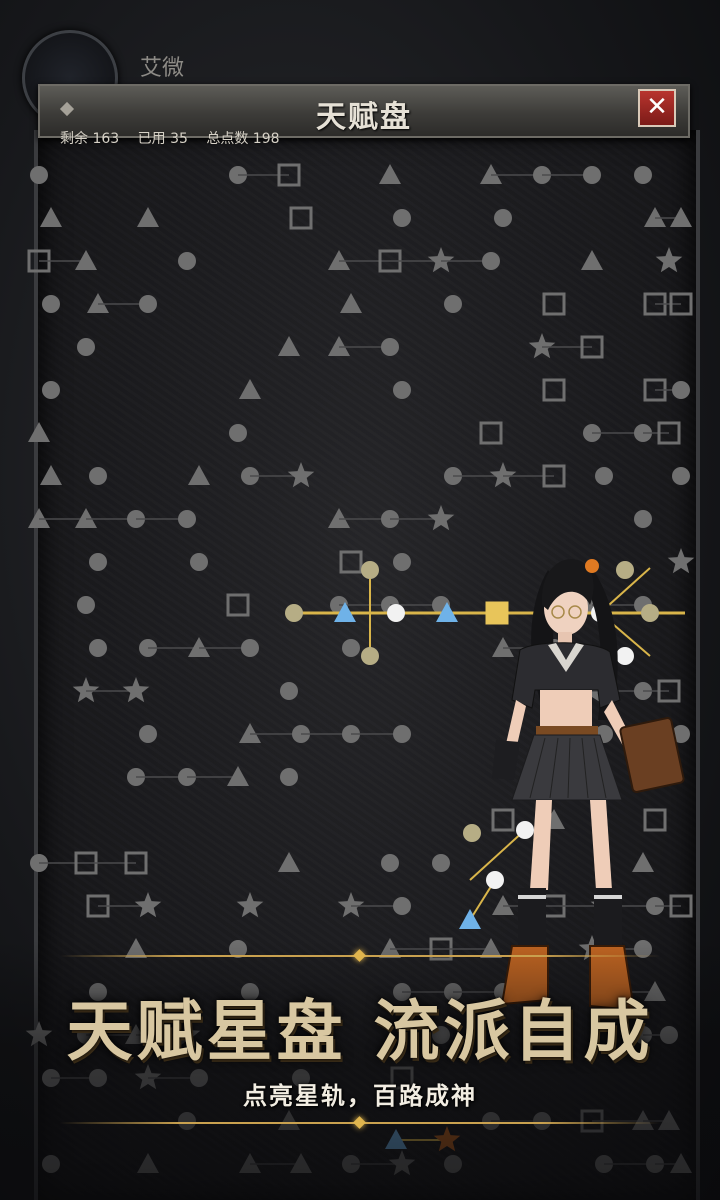 Image resolution: width=720 pixels, height=1200 pixels. What do you see at coordinates (162, 139) in the screenshot?
I see `points-used: 已用 35` at bounding box center [162, 139].